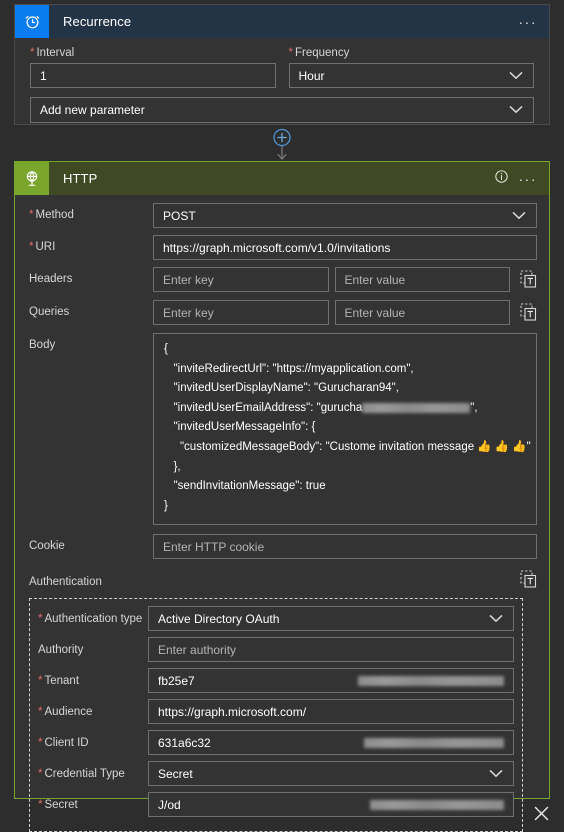  Describe the element at coordinates (188, 312) in the screenshot. I see `queries-key-placeholder: Enter key` at that location.